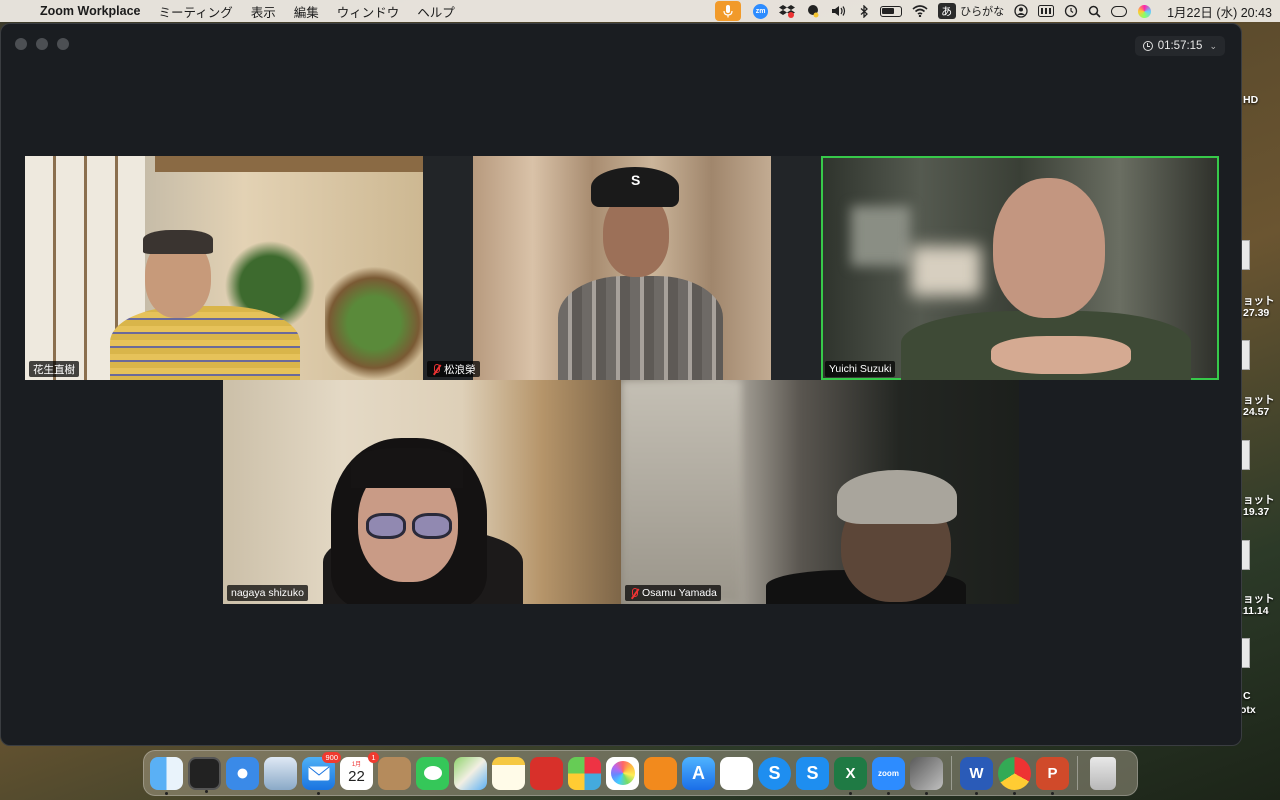  I want to click on menubar-clock: 1月22日 (水) 20:43, so click(1219, 11).